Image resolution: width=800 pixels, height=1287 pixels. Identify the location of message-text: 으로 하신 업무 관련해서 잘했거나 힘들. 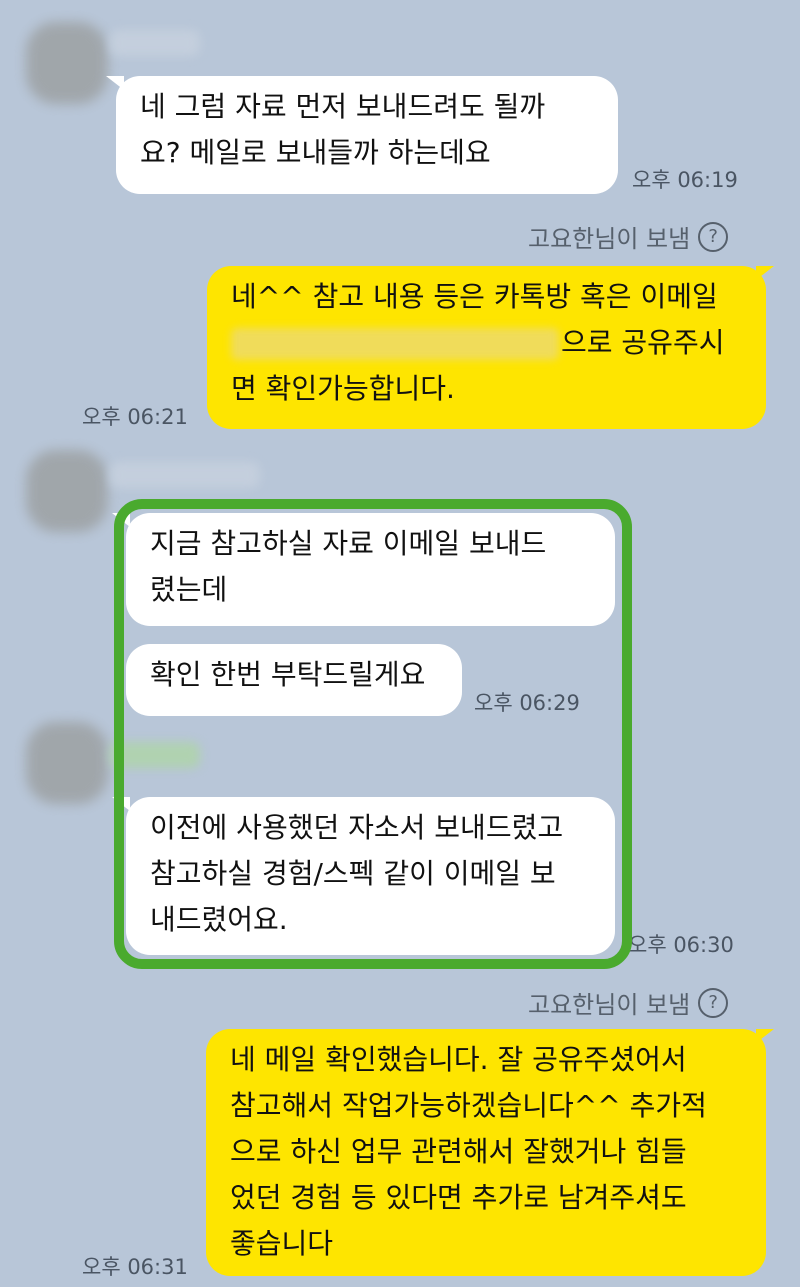
(458, 1151).